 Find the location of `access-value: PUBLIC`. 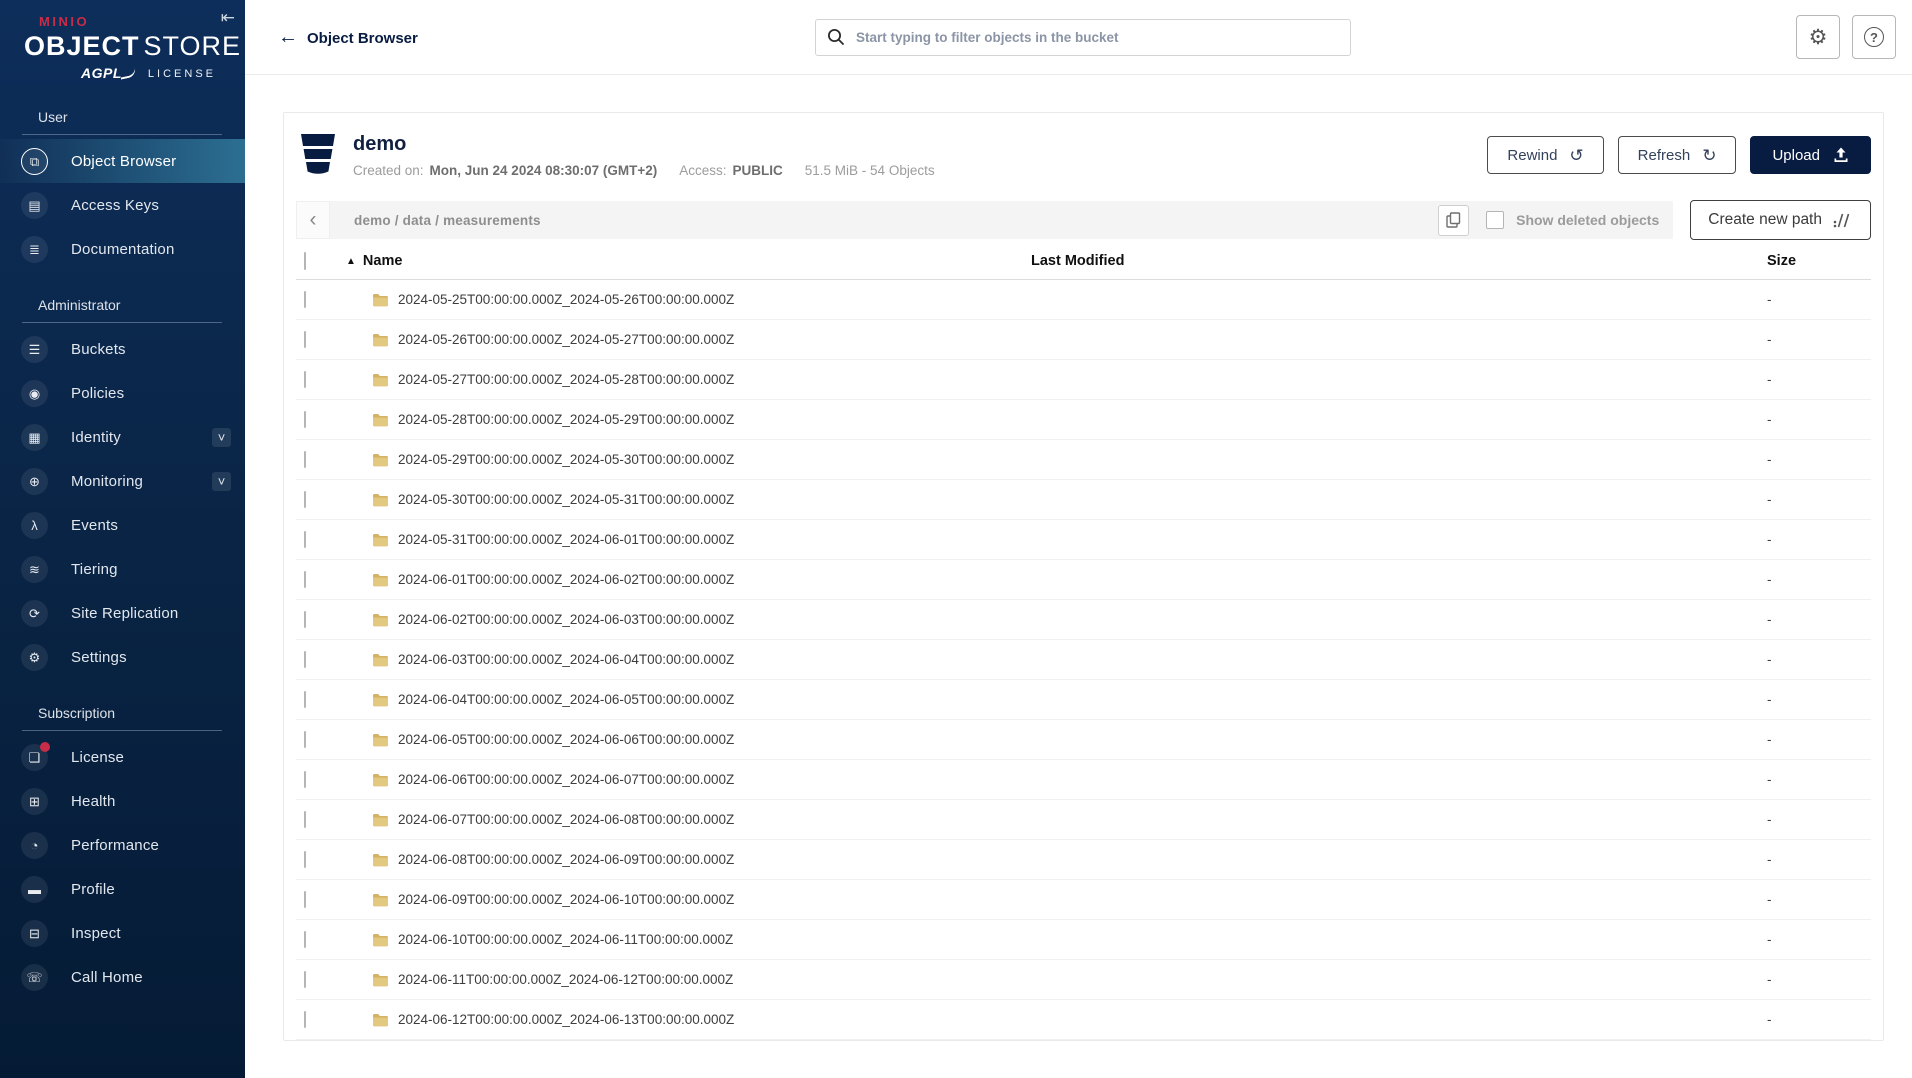

access-value: PUBLIC is located at coordinates (757, 170).